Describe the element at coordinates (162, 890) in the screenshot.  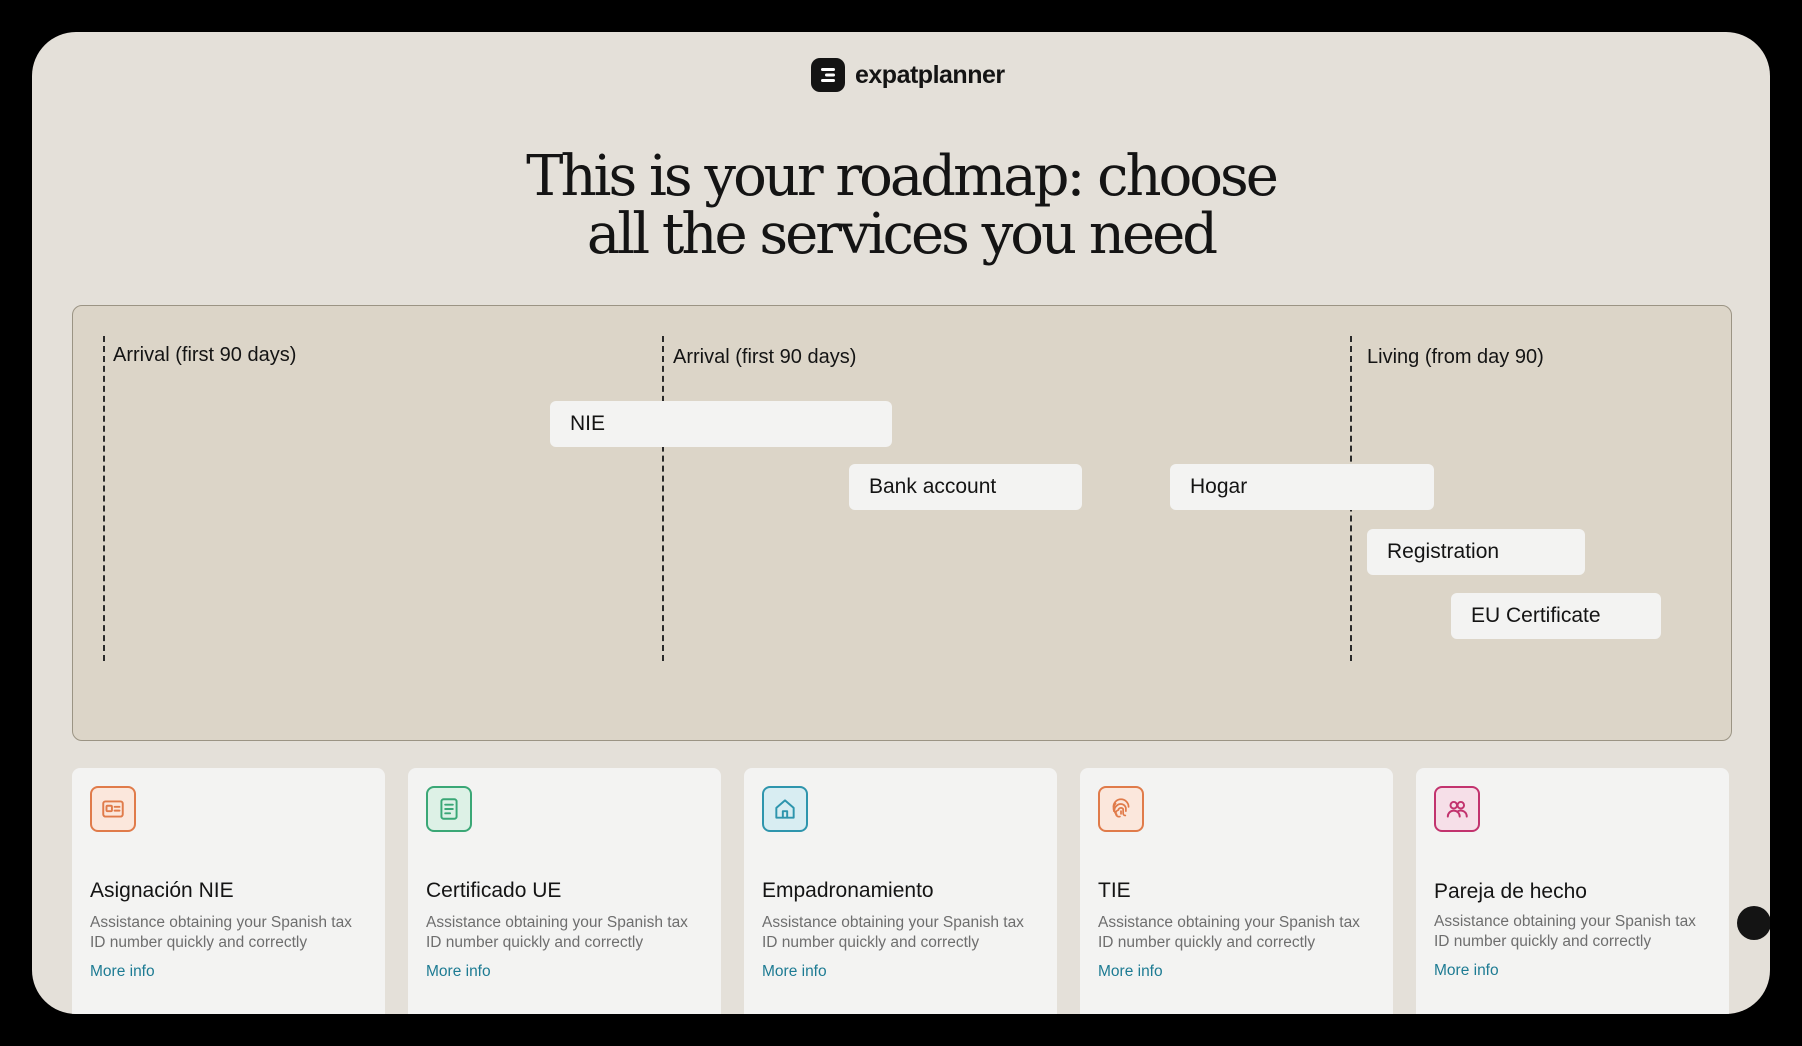
I see `service-title: Asignación NIE` at that location.